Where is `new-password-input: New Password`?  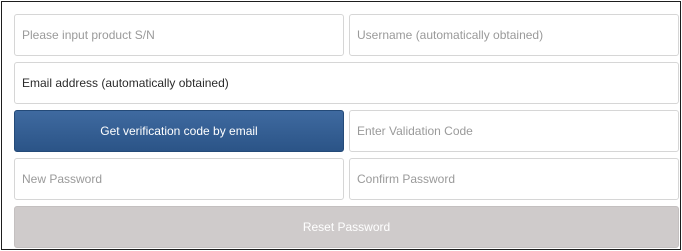
new-password-input: New Password is located at coordinates (179, 179).